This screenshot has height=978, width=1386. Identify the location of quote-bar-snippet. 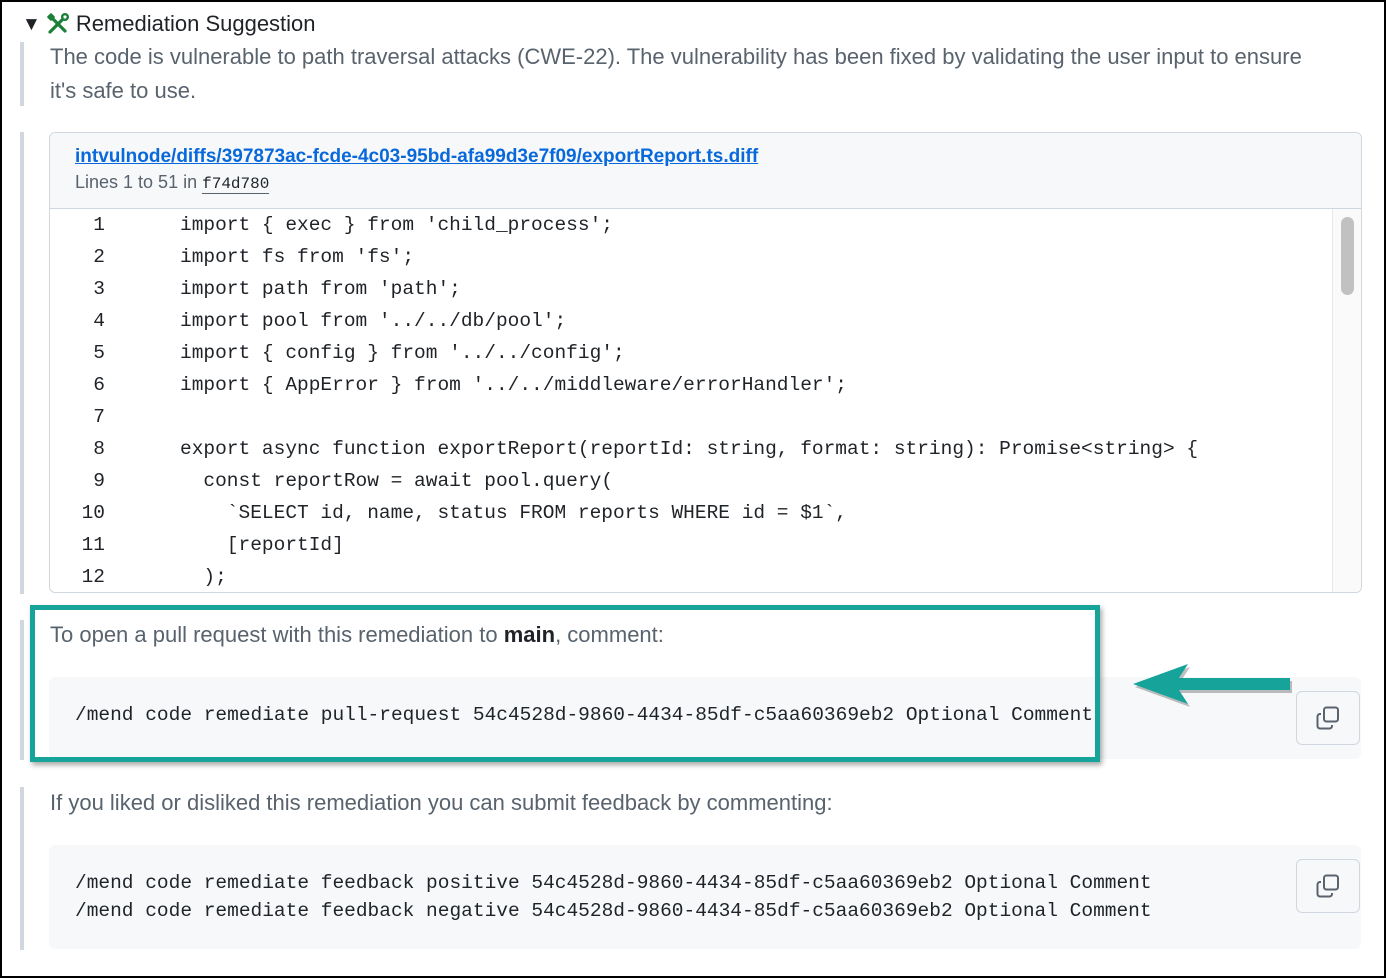
(22, 363).